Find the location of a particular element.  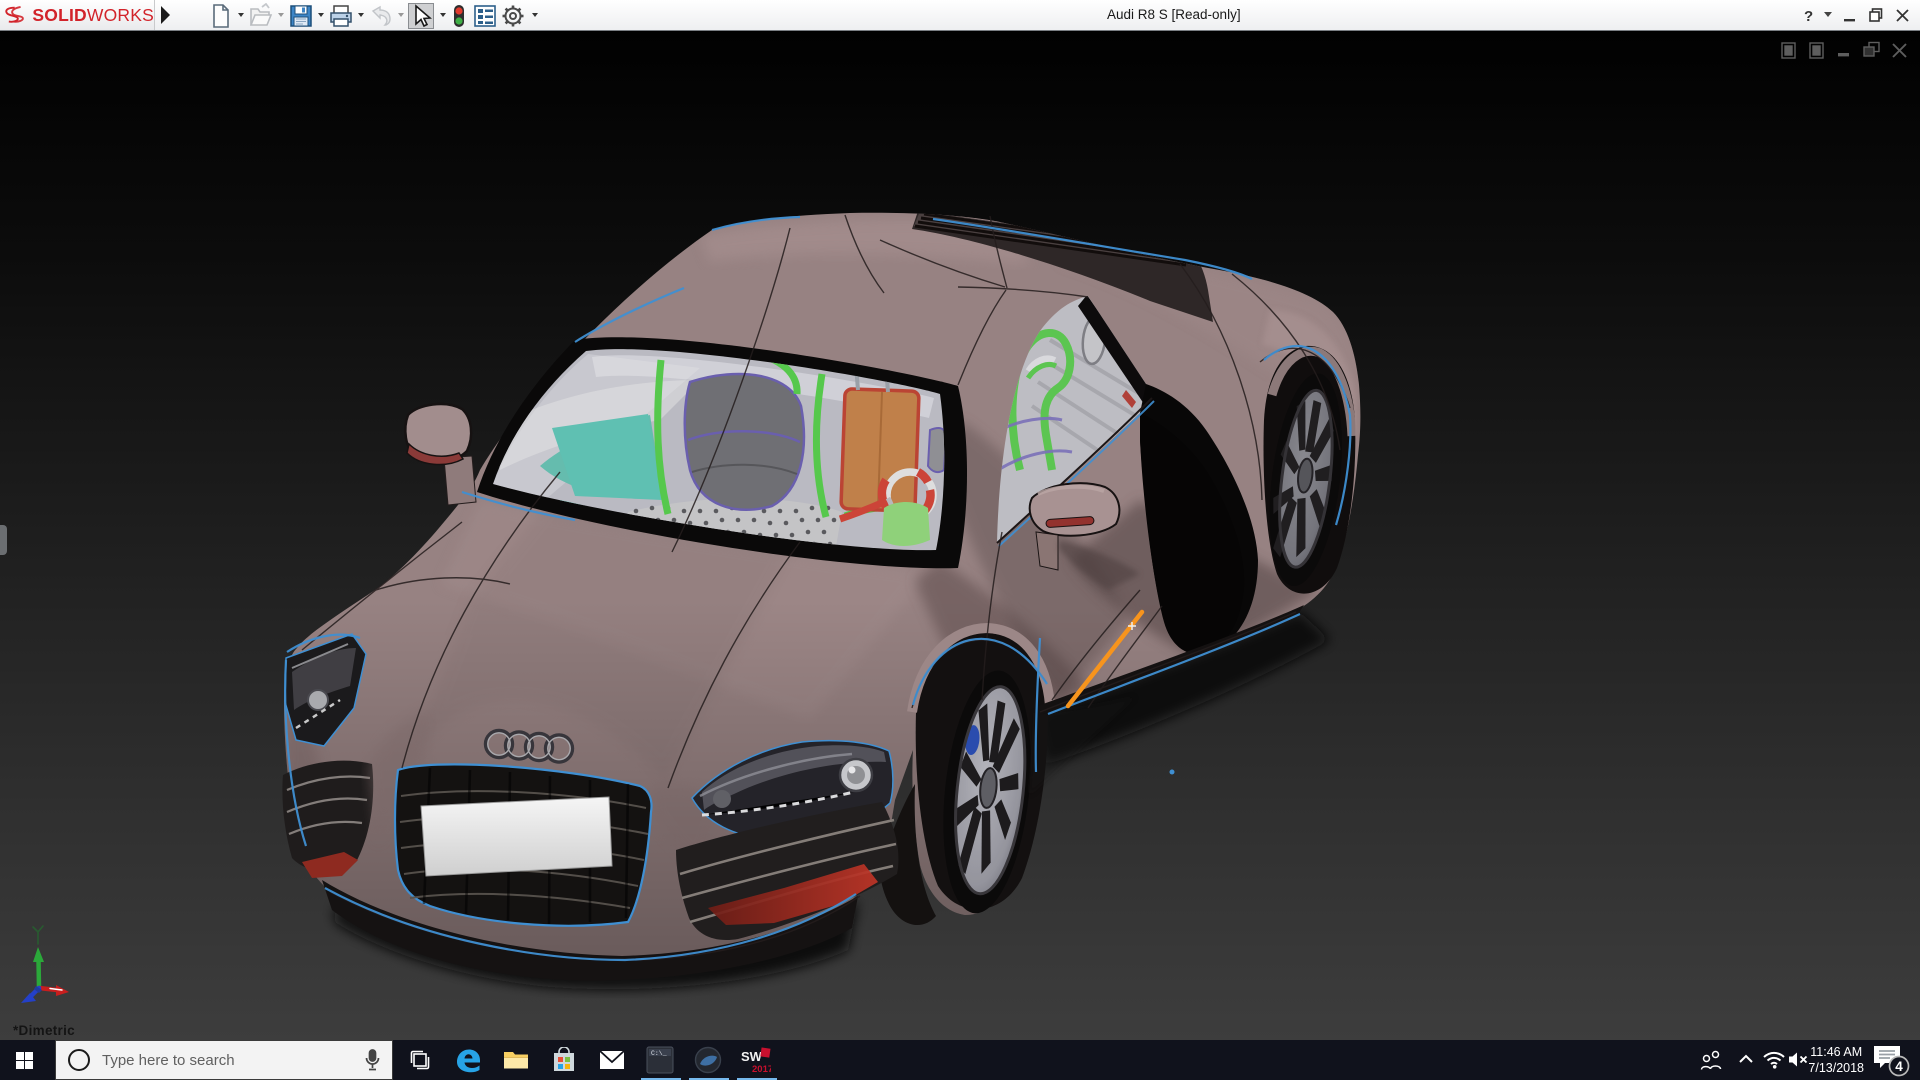

svg-text: C:\_ is located at coordinates (659, 1053).